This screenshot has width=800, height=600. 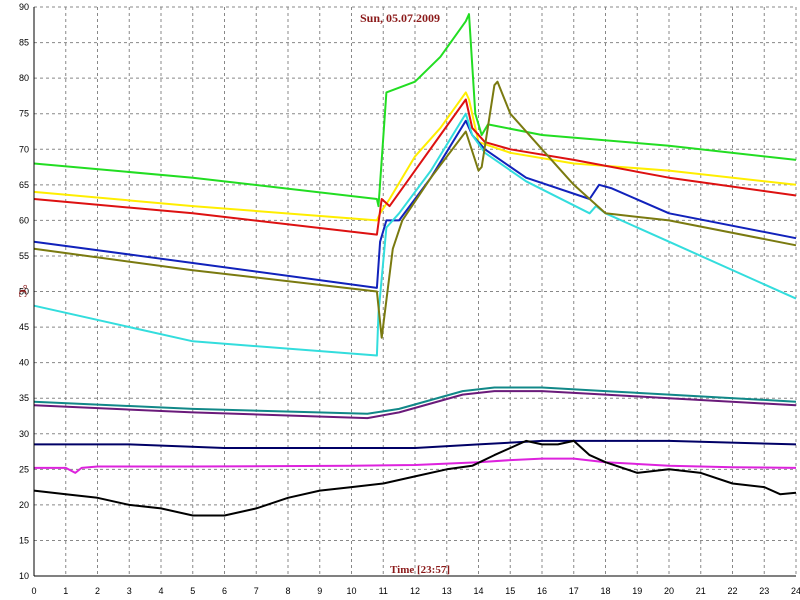 What do you see at coordinates (24, 398) in the screenshot?
I see `y-tick-label: 35` at bounding box center [24, 398].